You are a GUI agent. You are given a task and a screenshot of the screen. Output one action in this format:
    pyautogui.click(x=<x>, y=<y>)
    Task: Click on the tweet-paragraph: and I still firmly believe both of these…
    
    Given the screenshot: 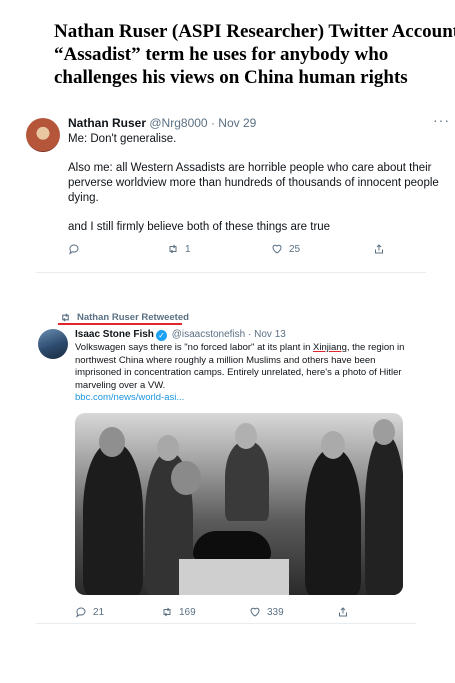 What is the action you would take?
    pyautogui.click(x=199, y=227)
    